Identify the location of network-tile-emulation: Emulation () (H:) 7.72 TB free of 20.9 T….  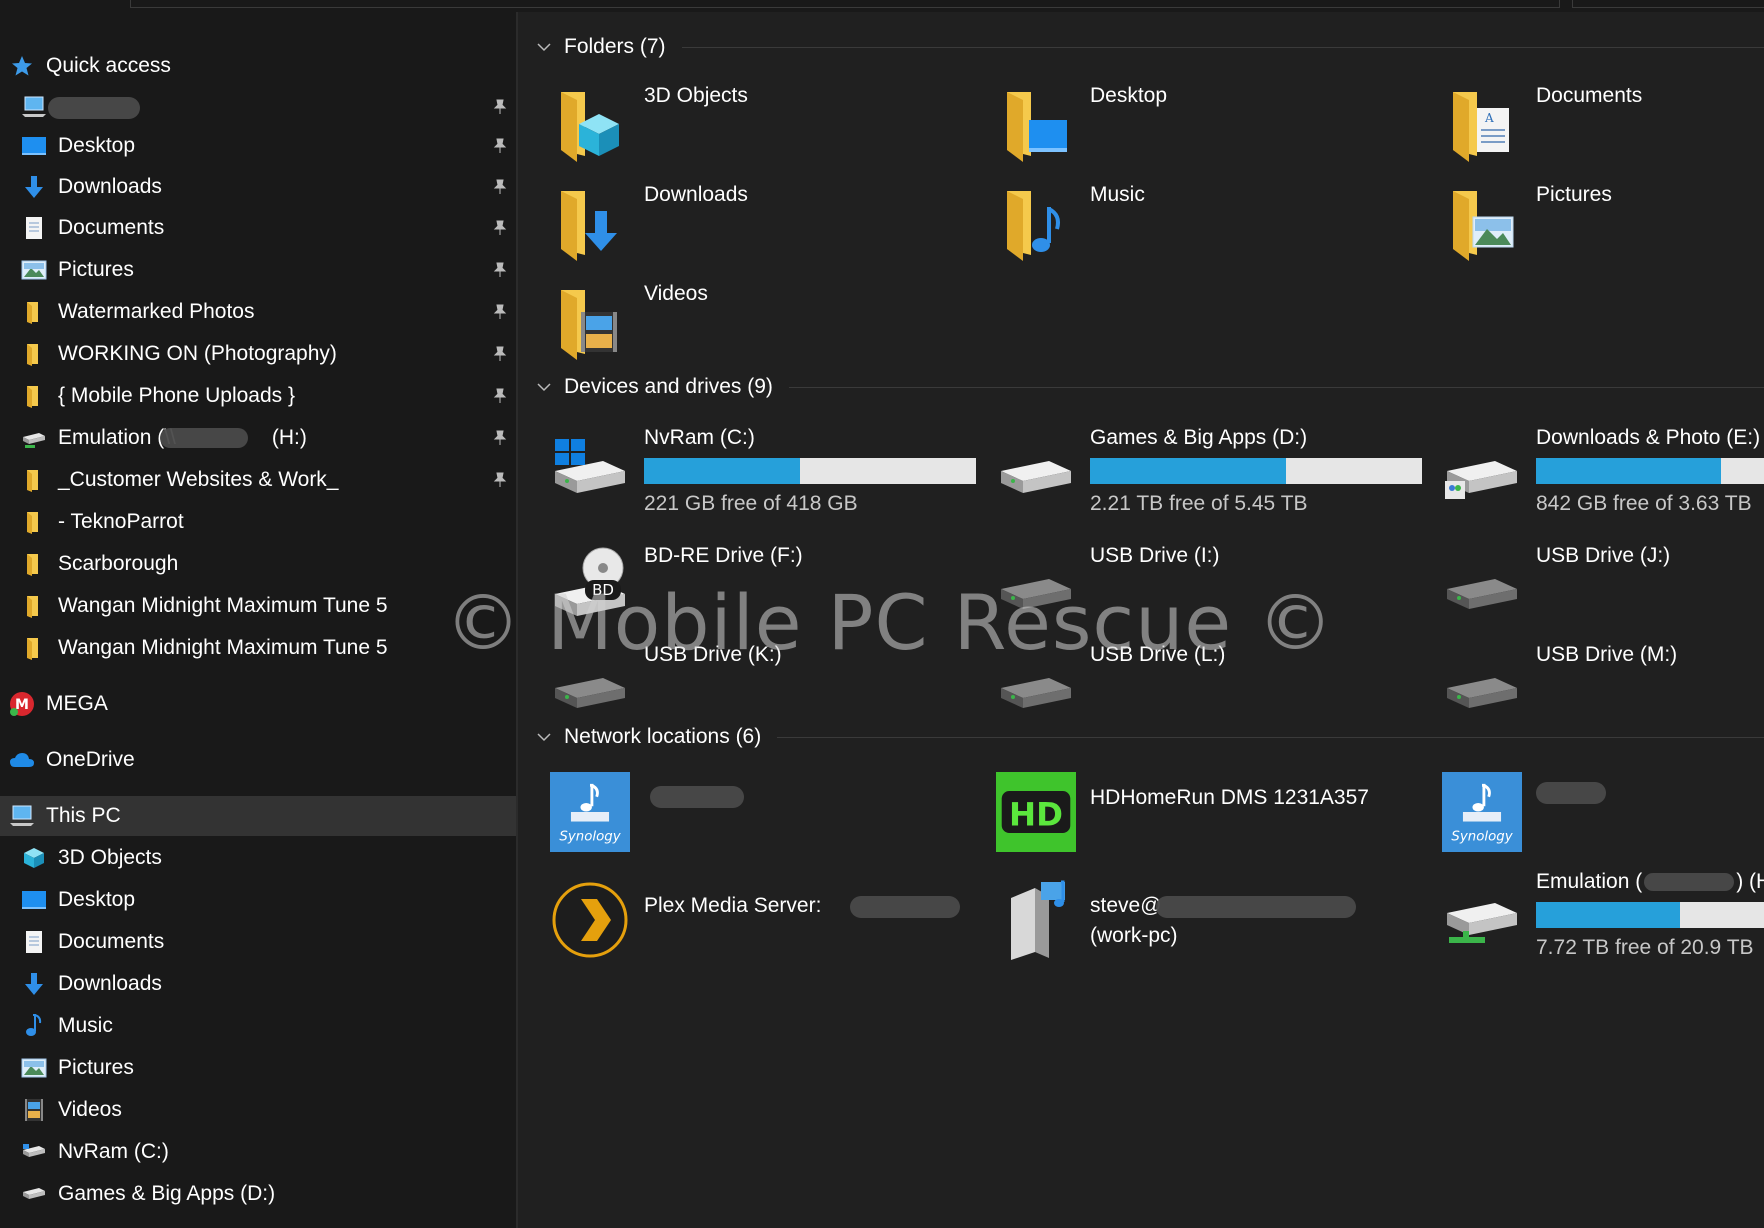
(1603, 912).